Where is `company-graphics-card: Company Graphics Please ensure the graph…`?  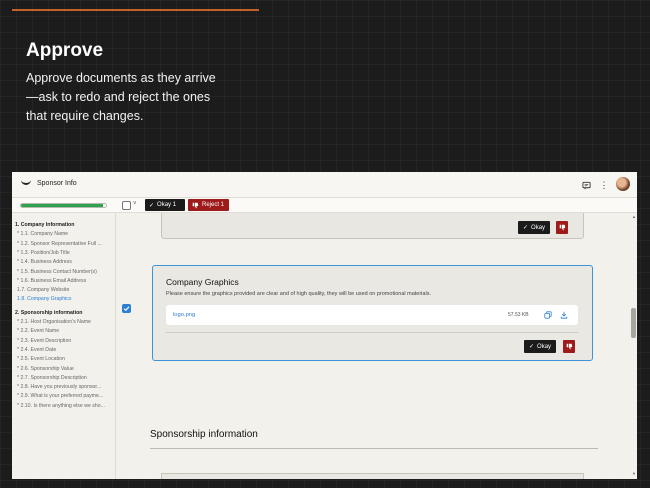 company-graphics-card: Company Graphics Please ensure the graph… is located at coordinates (372, 313).